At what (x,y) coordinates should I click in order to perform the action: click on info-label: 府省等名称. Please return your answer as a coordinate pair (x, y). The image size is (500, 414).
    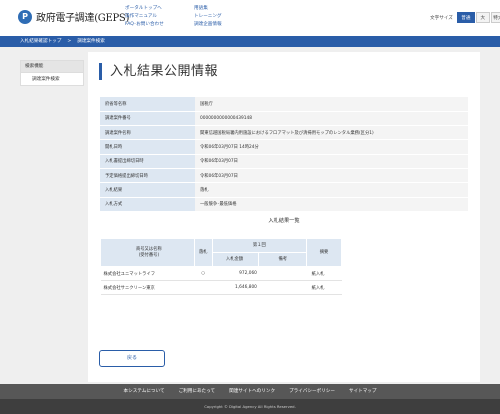
    Looking at the image, I should click on (147, 104).